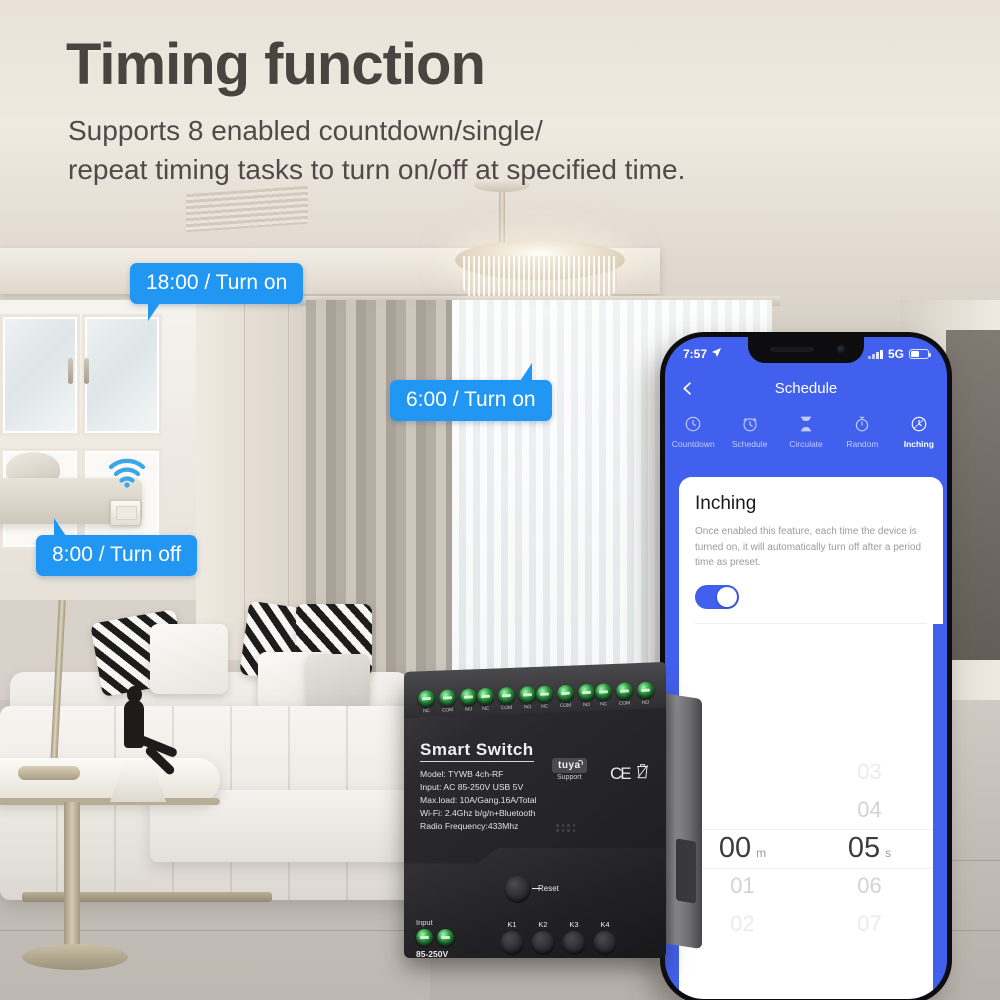 The height and width of the screenshot is (1000, 1000). I want to click on page-heading: Schedule, so click(806, 388).